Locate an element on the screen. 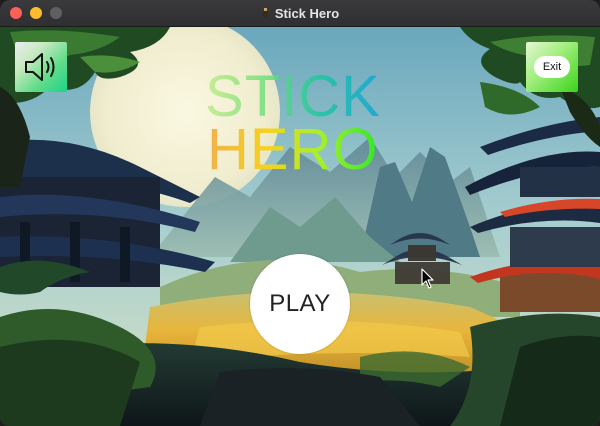  title-bar: Stick Hero is located at coordinates (300, 13).